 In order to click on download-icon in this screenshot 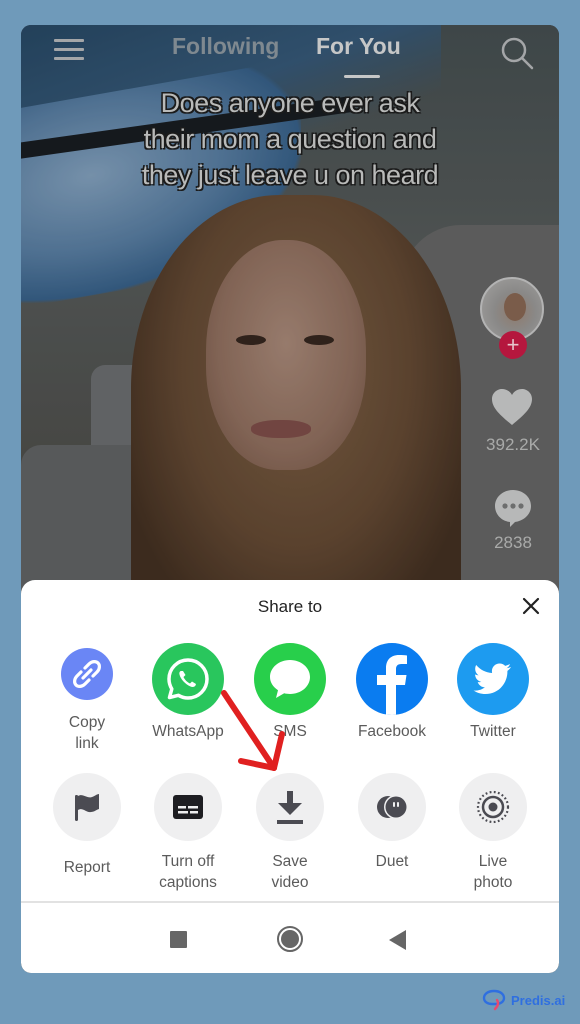, I will do `click(290, 807)`.